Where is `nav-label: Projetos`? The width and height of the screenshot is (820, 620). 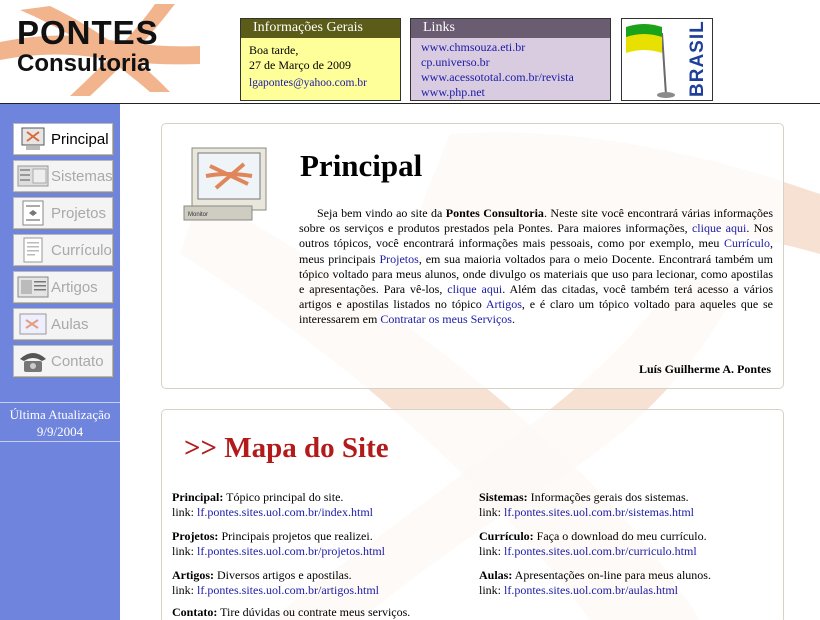 nav-label: Projetos is located at coordinates (79, 213).